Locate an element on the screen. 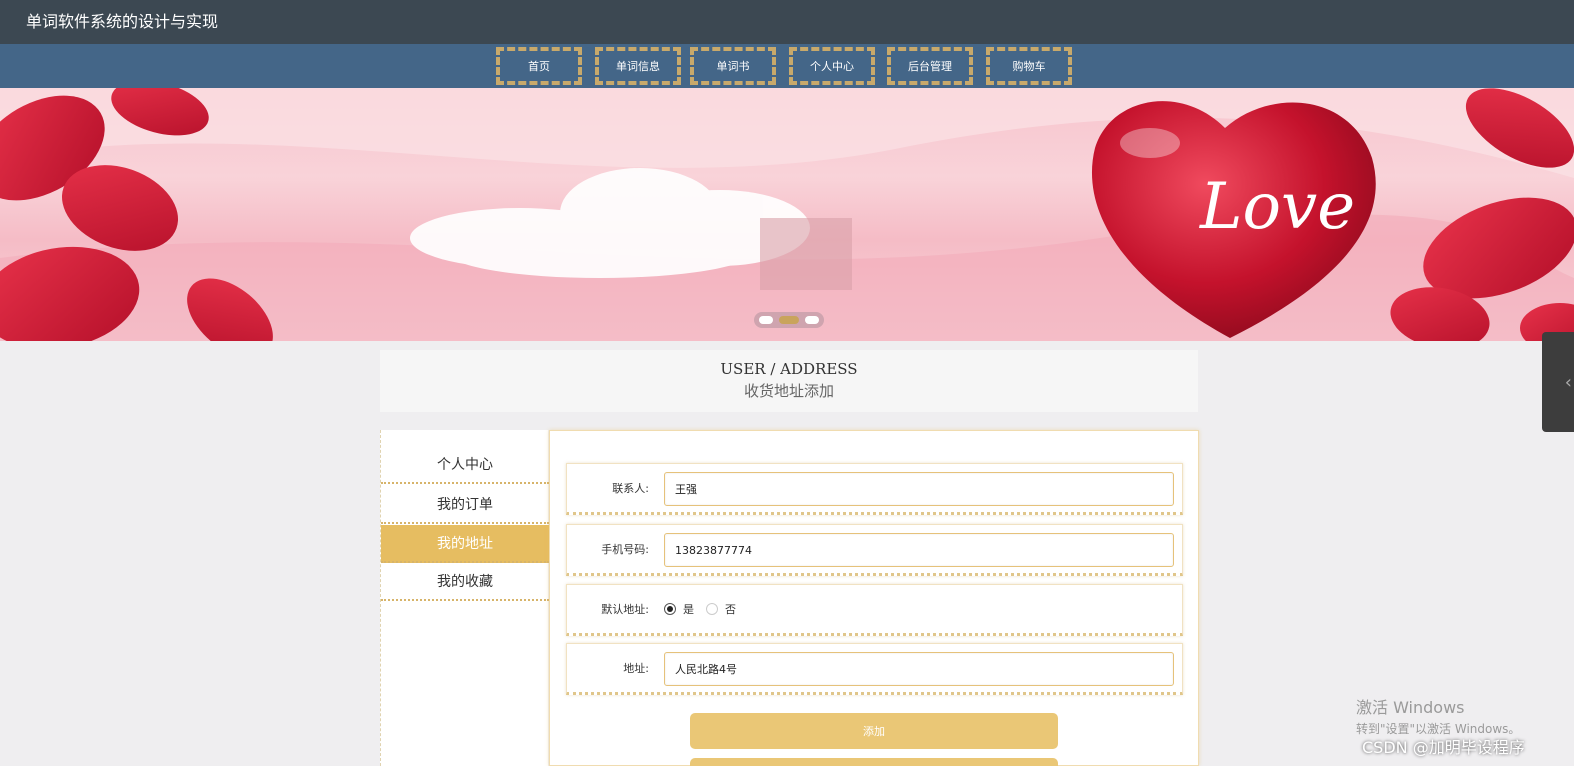 The height and width of the screenshot is (766, 1574). add-address-button: 添加 is located at coordinates (874, 731).